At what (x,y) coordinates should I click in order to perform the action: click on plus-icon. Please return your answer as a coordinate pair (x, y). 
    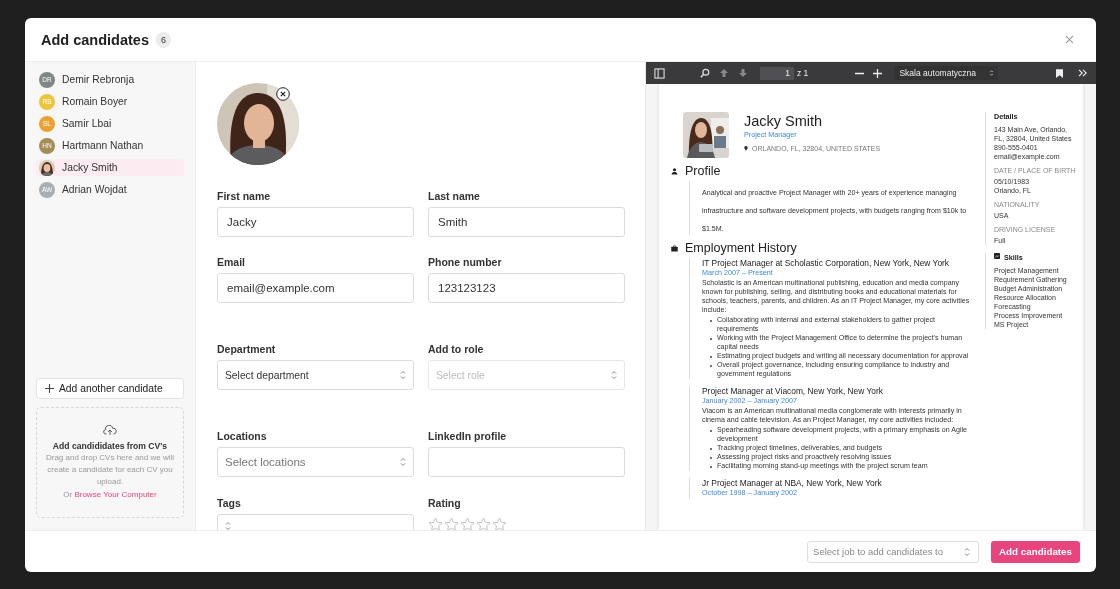
    Looking at the image, I should click on (49, 388).